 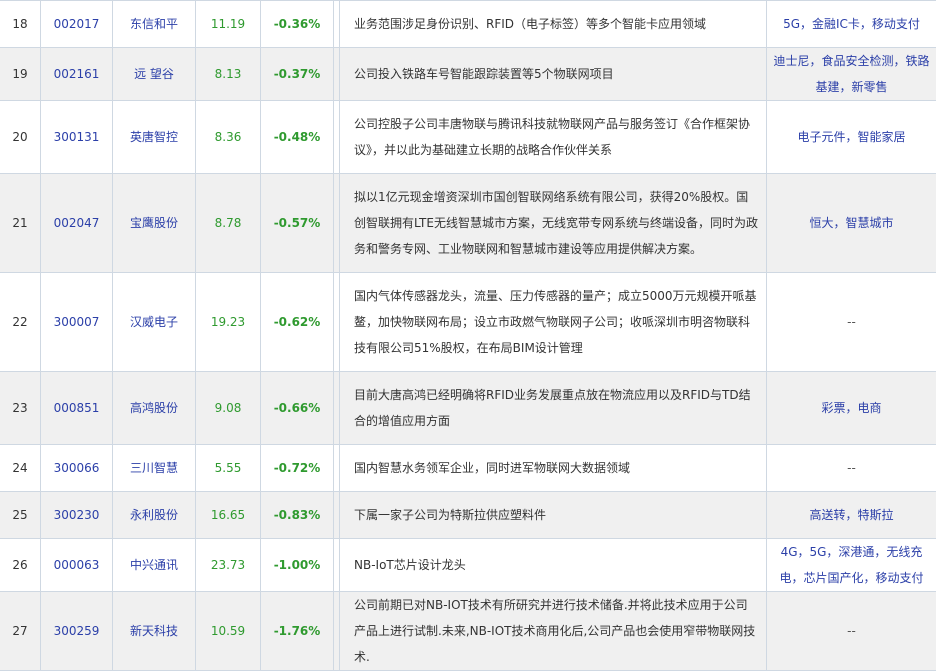 I want to click on description: 公司投入铁路车号智能跟踪装置等5个物联网项目, so click(x=553, y=74).